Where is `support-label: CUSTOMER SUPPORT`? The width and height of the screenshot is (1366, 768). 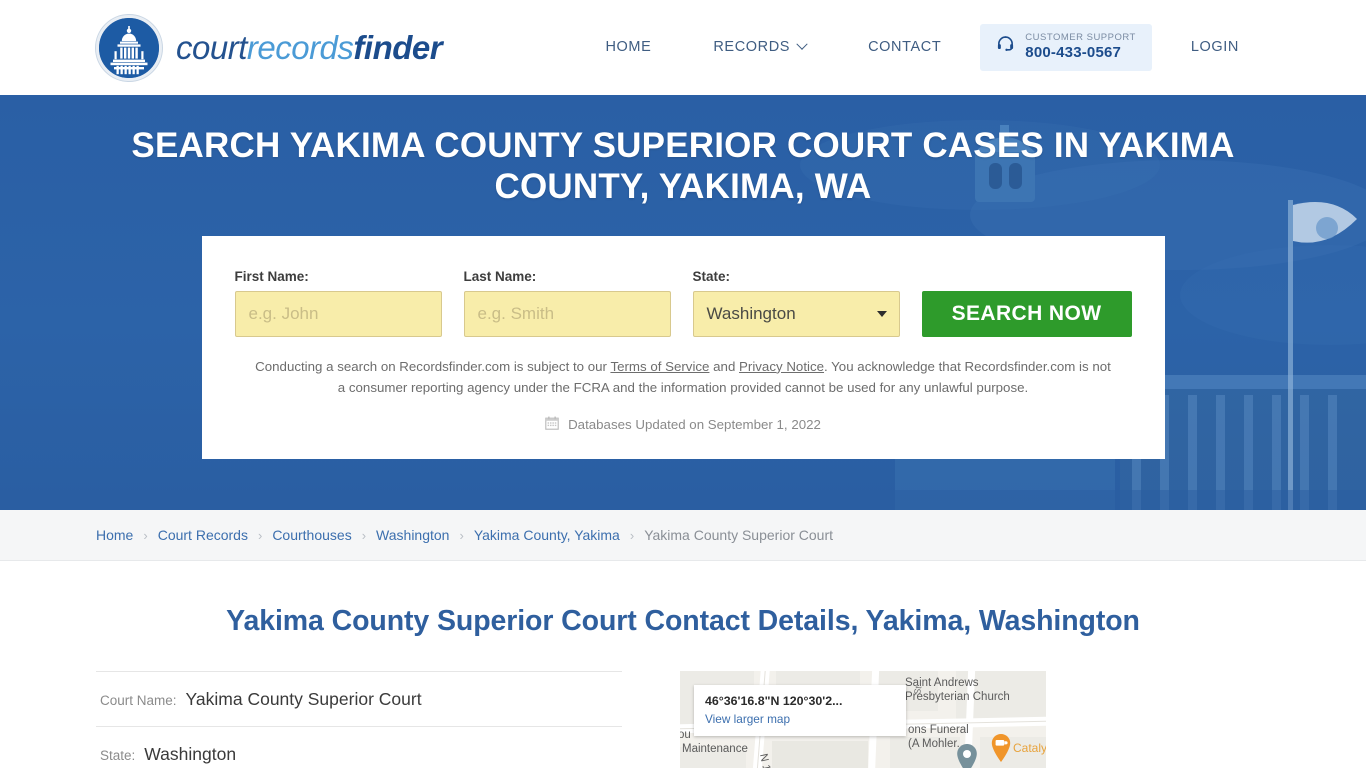
support-label: CUSTOMER SUPPORT is located at coordinates (1080, 38).